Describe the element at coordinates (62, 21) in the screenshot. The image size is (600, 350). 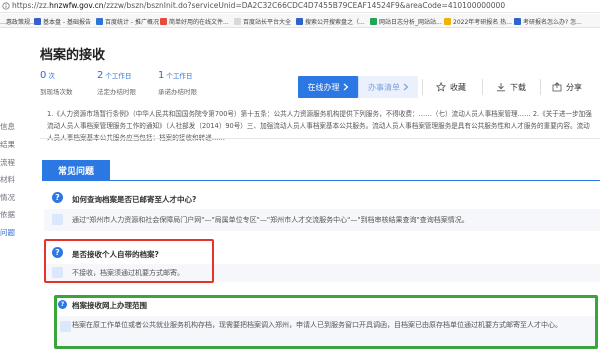
I see `bookmark-item: 基本盘 - 基础报告` at that location.